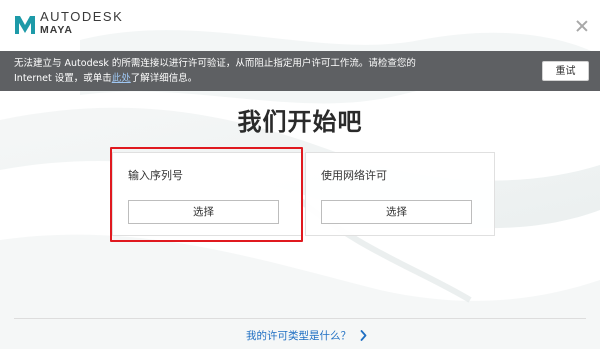  I want to click on footer-divider, so click(300, 318).